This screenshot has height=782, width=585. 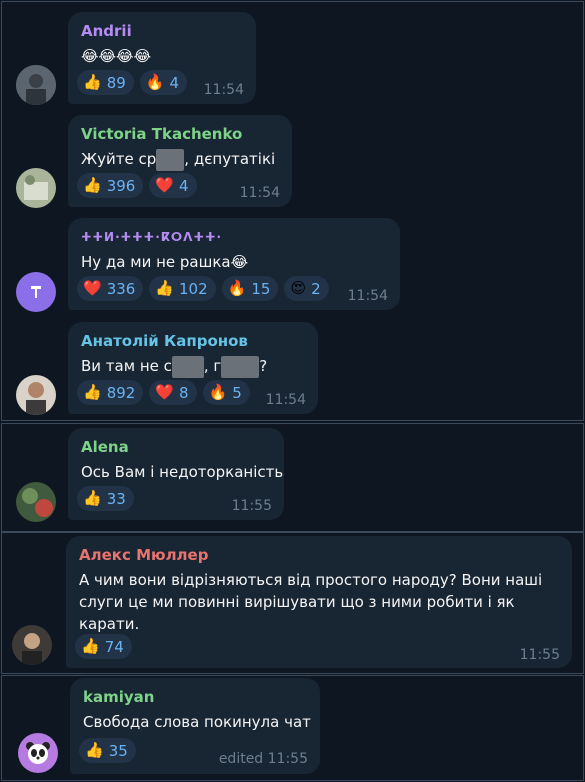 I want to click on reactions: 👍 74, so click(x=103, y=646).